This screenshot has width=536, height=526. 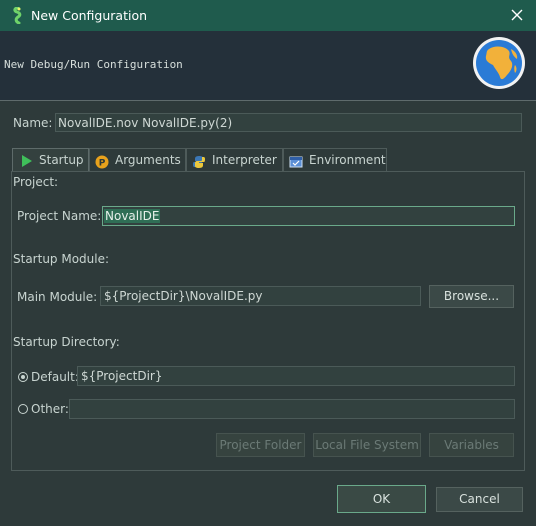 What do you see at coordinates (347, 160) in the screenshot?
I see `tab-environment-label: Environment` at bounding box center [347, 160].